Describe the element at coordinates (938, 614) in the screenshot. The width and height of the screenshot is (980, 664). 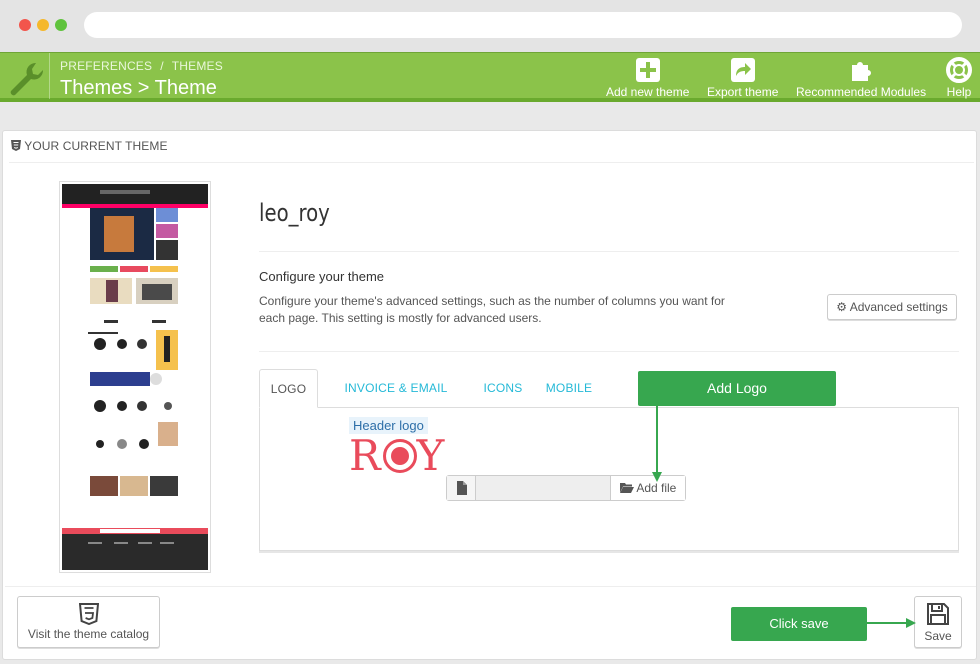
I see `floppy-disk-icon` at that location.